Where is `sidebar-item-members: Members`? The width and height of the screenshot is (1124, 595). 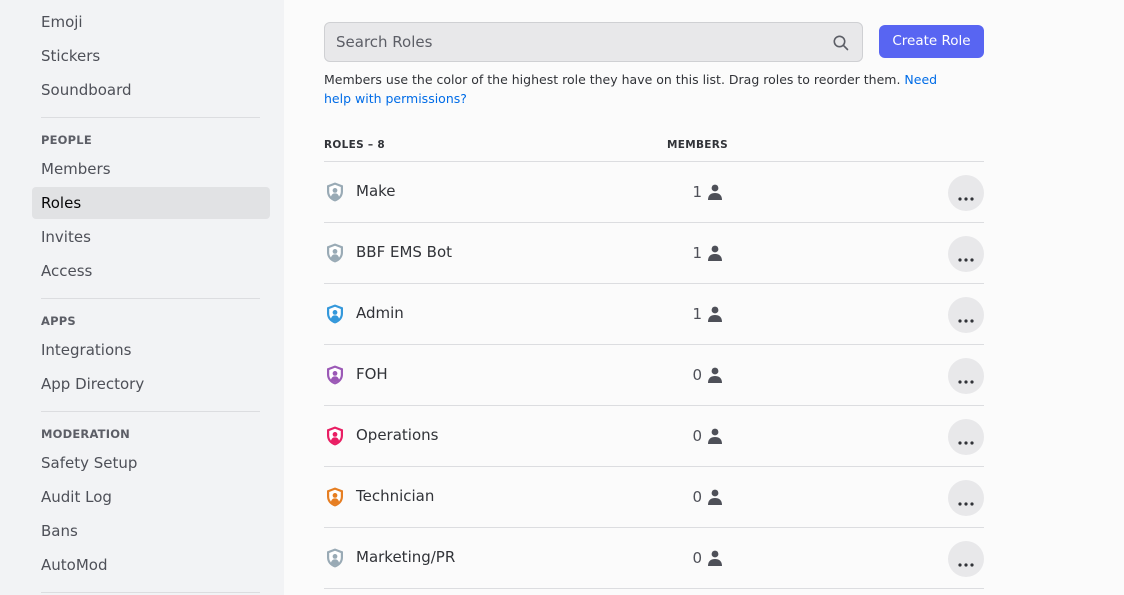
sidebar-item-members: Members is located at coordinates (151, 169).